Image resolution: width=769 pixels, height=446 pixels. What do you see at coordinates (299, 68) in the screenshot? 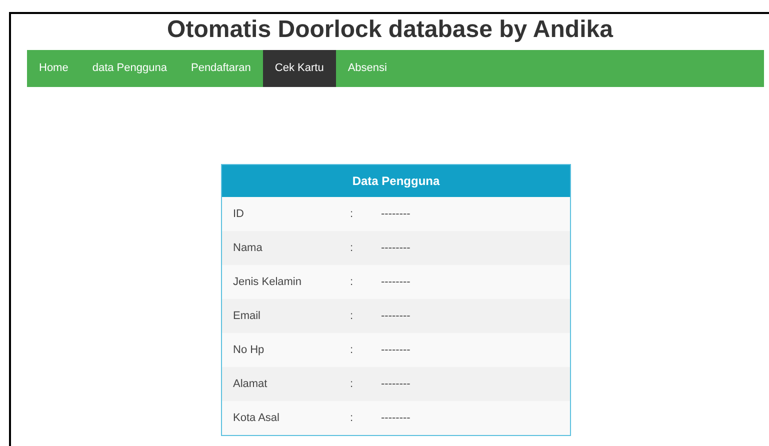
I see `nav-item: Cek Kartu` at bounding box center [299, 68].